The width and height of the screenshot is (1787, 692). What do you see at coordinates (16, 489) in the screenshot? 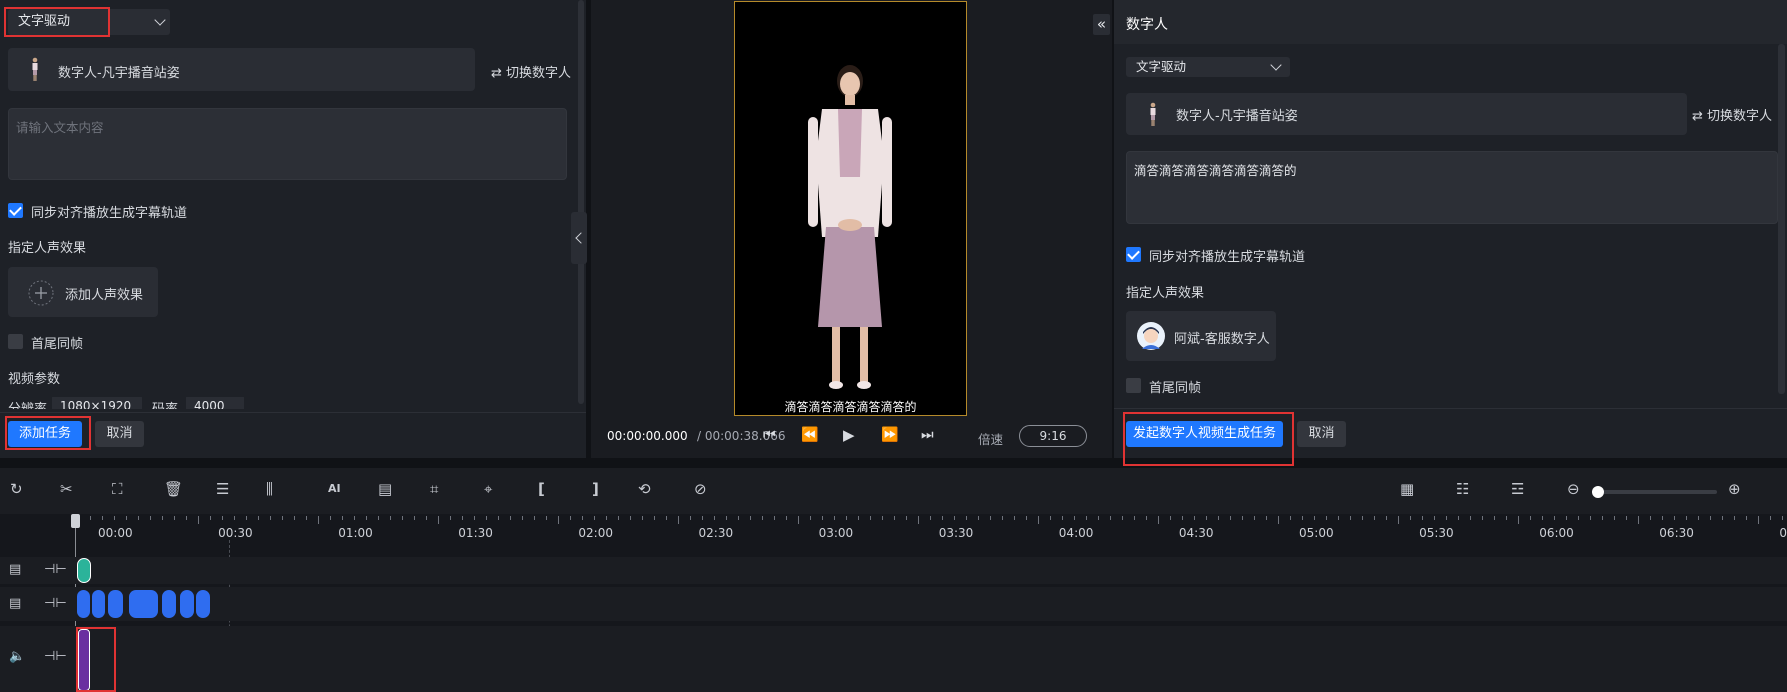
I see `redo-icon: ↻` at bounding box center [16, 489].